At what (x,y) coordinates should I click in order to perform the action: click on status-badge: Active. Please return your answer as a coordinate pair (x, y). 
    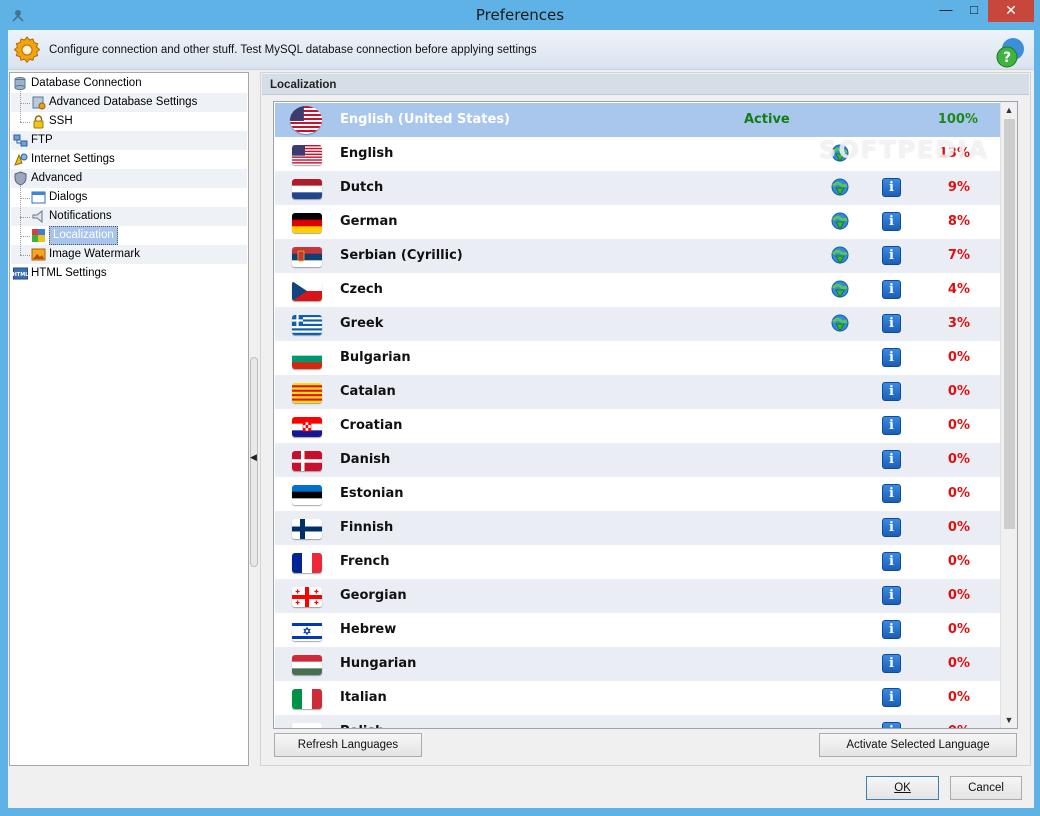
    Looking at the image, I should click on (767, 119).